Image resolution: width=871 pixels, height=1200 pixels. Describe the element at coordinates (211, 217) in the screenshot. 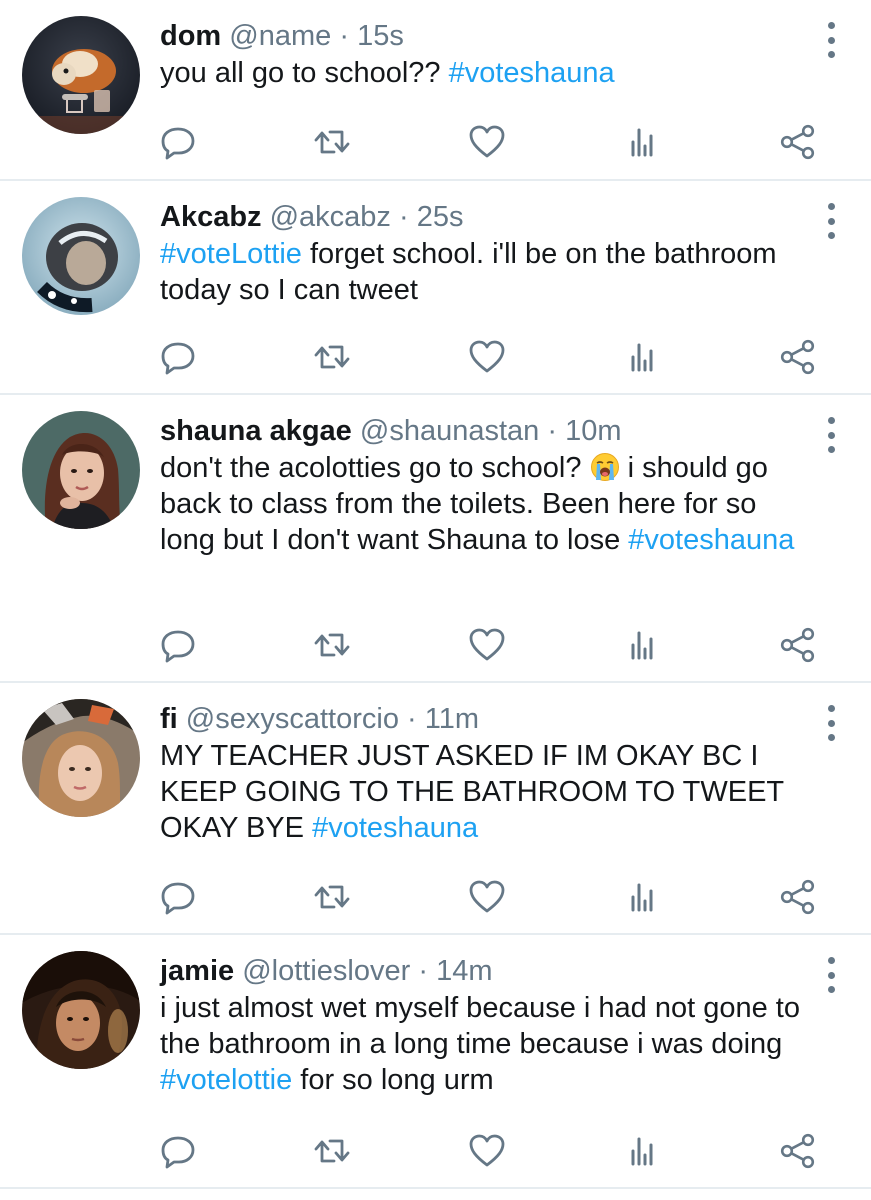

I see `display-name: Akcabz` at that location.